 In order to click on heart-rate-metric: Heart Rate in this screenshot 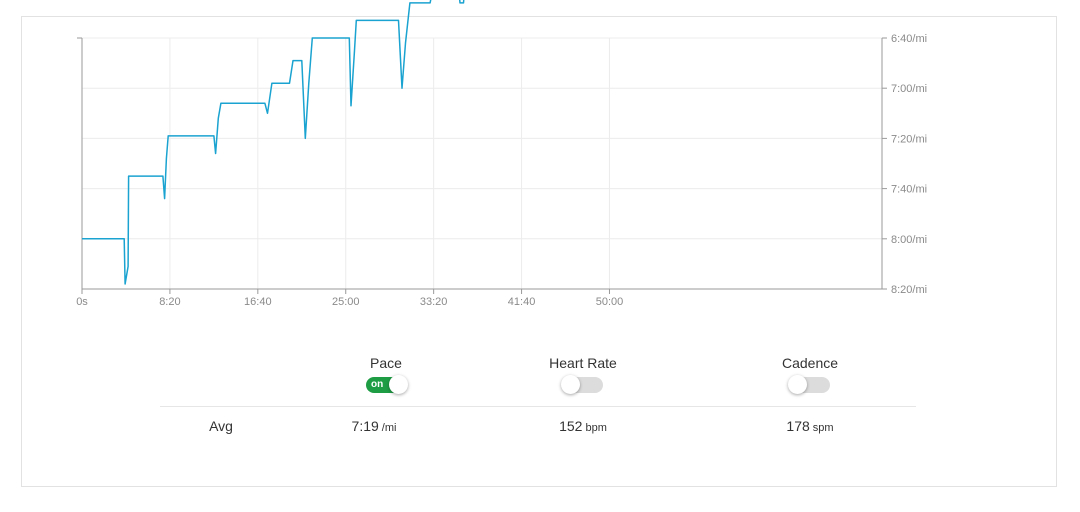, I will do `click(583, 376)`.